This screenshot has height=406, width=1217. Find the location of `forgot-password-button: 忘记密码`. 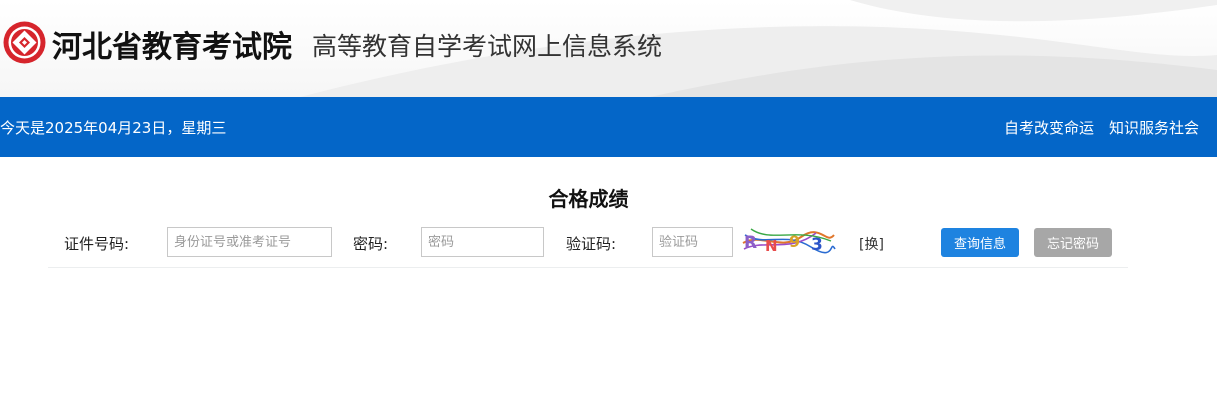

forgot-password-button: 忘记密码 is located at coordinates (1073, 242).